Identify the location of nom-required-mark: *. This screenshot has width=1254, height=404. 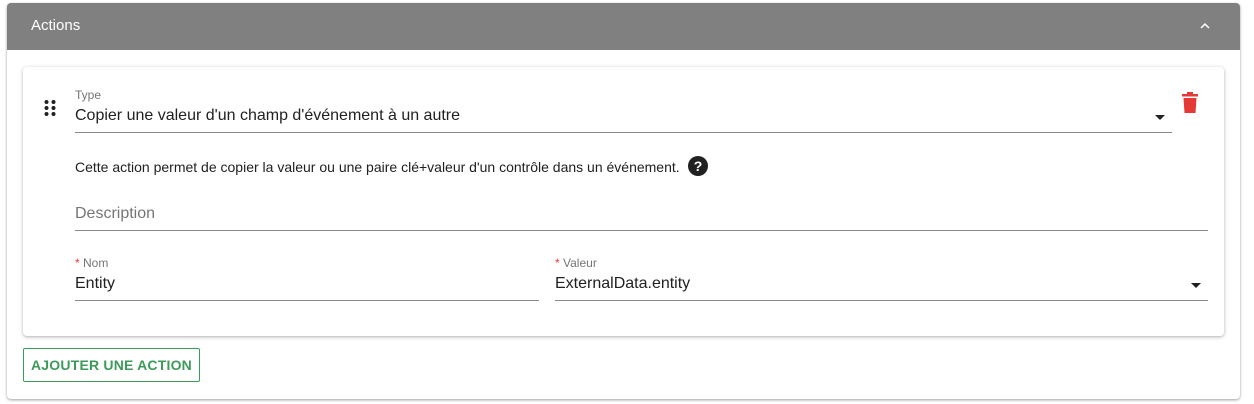
(77, 263).